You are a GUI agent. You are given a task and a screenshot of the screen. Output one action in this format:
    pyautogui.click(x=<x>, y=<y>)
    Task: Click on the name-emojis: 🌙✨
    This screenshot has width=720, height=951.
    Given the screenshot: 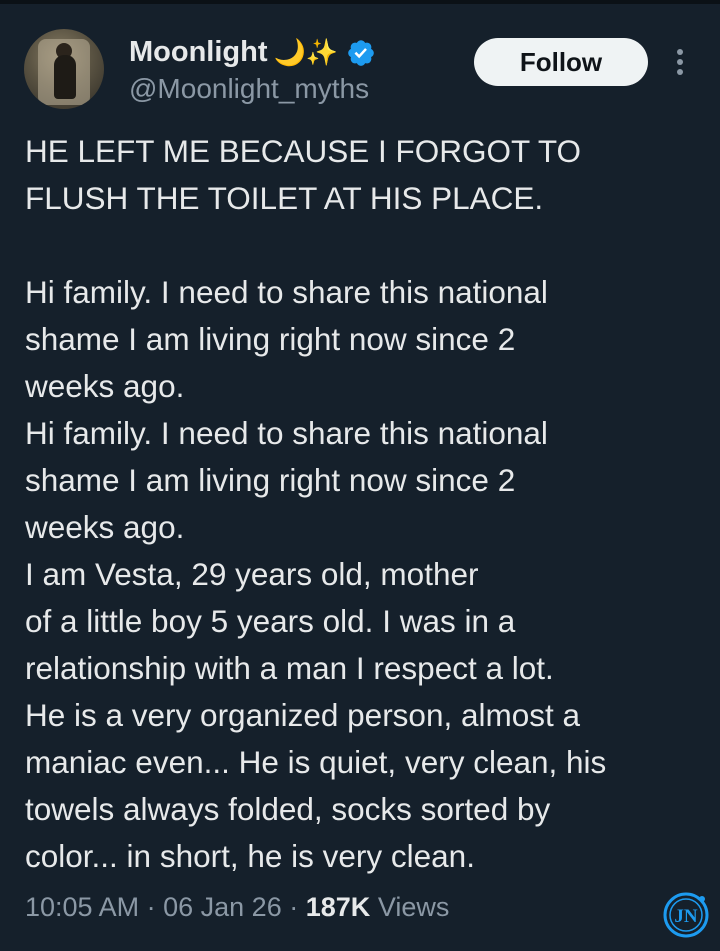 What is the action you would take?
    pyautogui.click(x=306, y=52)
    